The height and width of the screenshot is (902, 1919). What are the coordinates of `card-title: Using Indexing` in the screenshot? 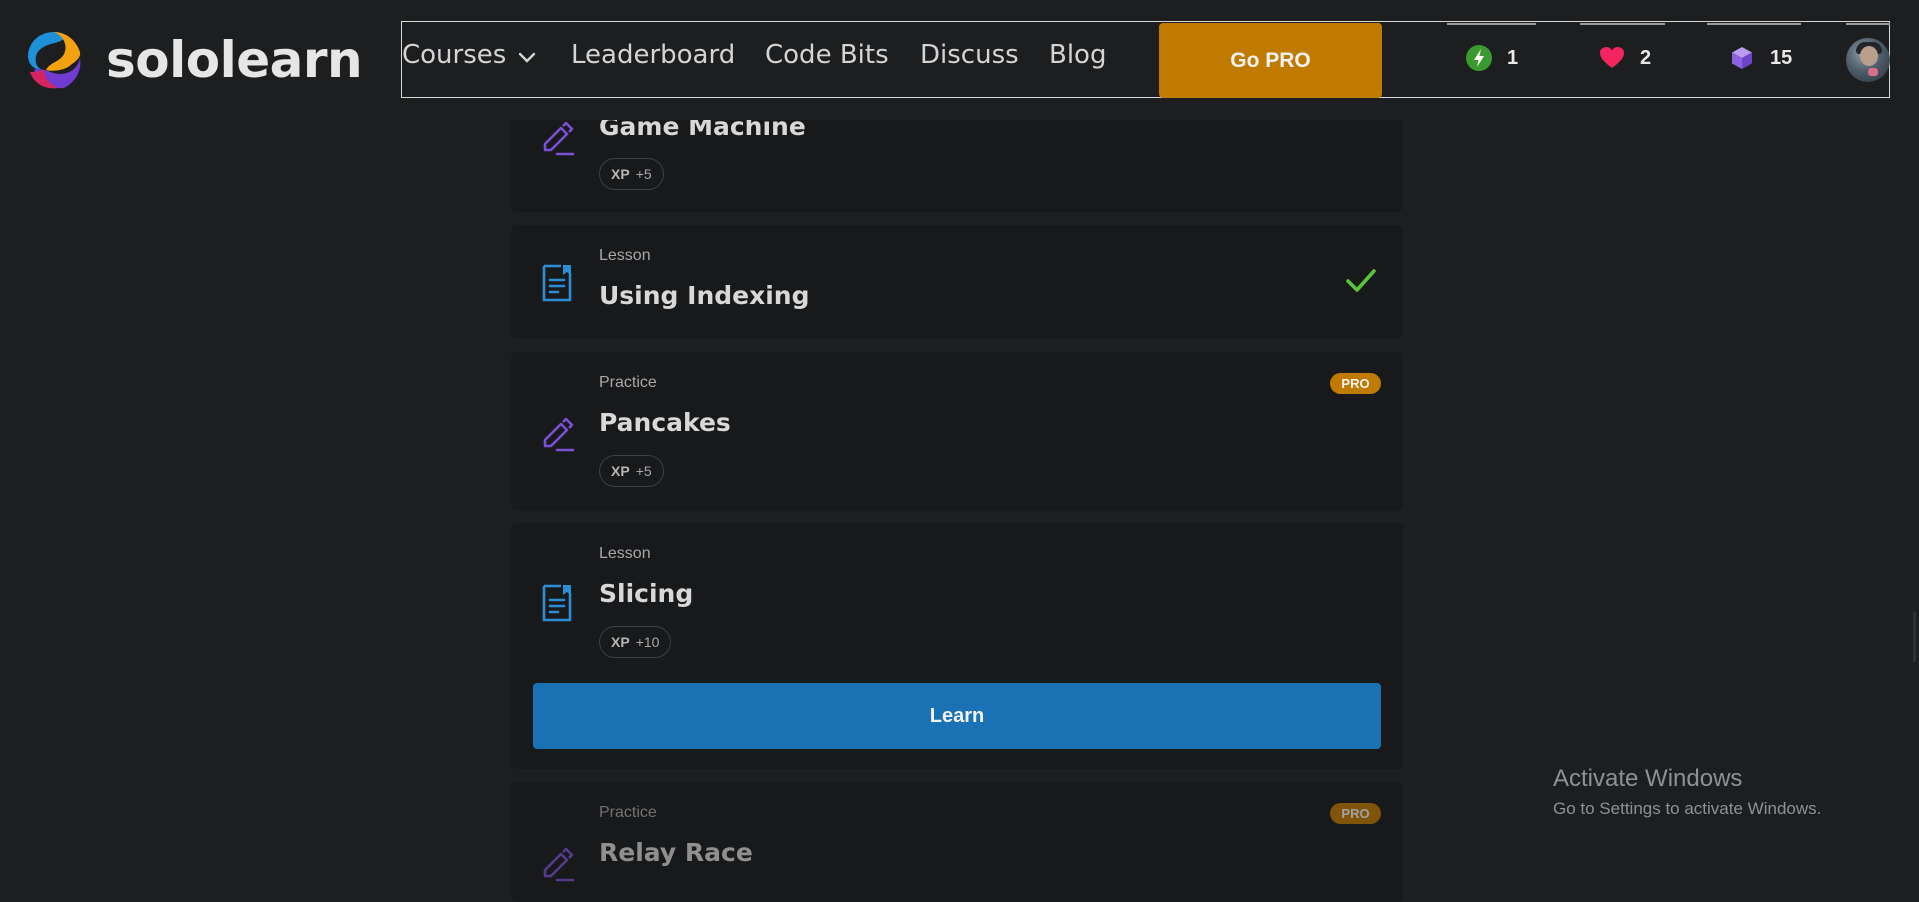 It's located at (704, 295).